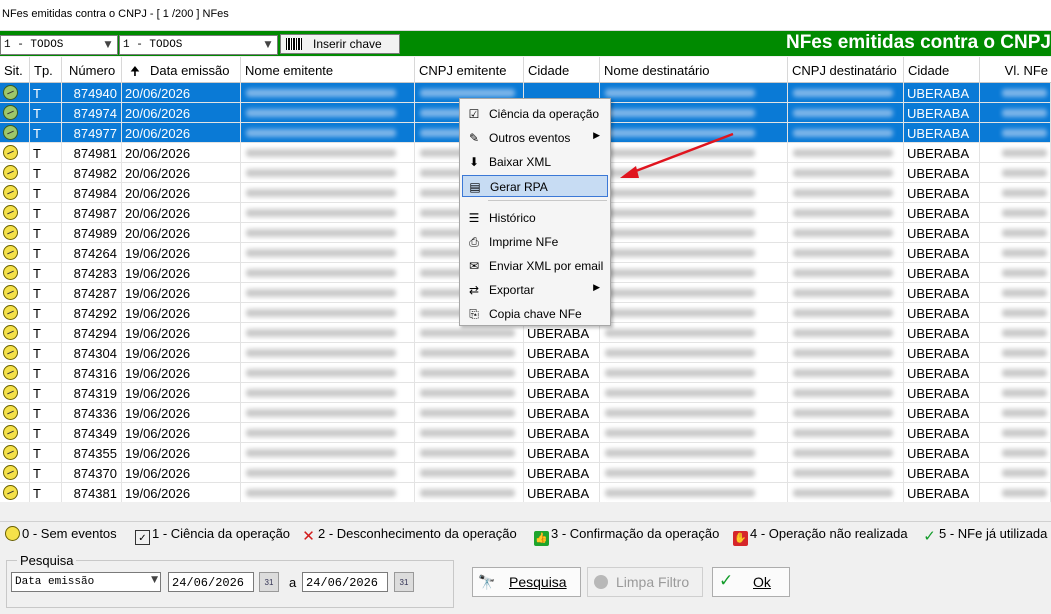  What do you see at coordinates (751, 582) in the screenshot?
I see `ok-button: ✓ Ok` at bounding box center [751, 582].